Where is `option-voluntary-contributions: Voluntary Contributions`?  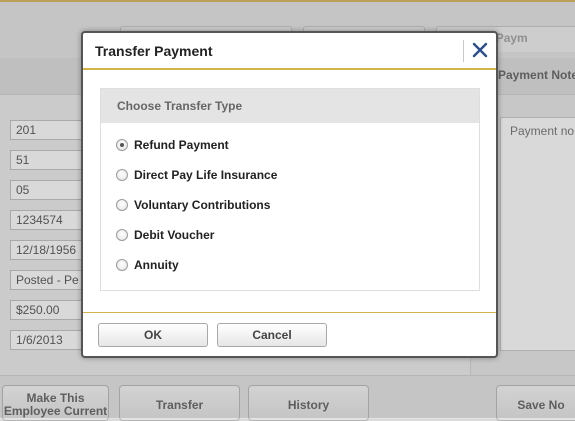
option-voluntary-contributions: Voluntary Contributions is located at coordinates (193, 205).